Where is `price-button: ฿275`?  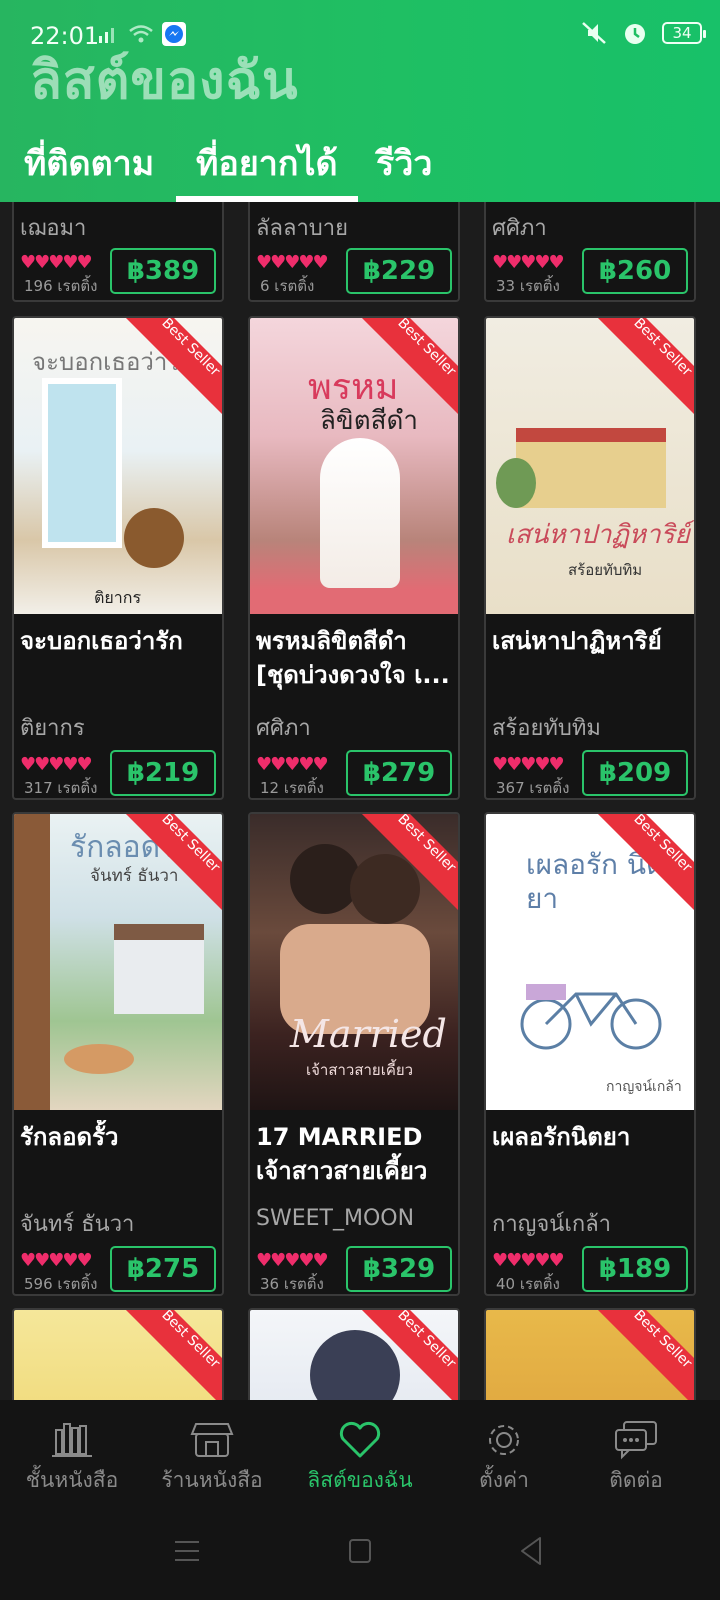
price-button: ฿275 is located at coordinates (163, 1269).